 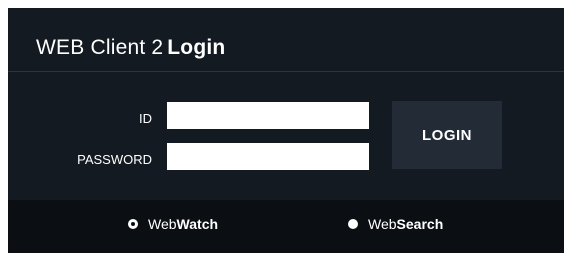 I want to click on password-input, so click(x=268, y=156).